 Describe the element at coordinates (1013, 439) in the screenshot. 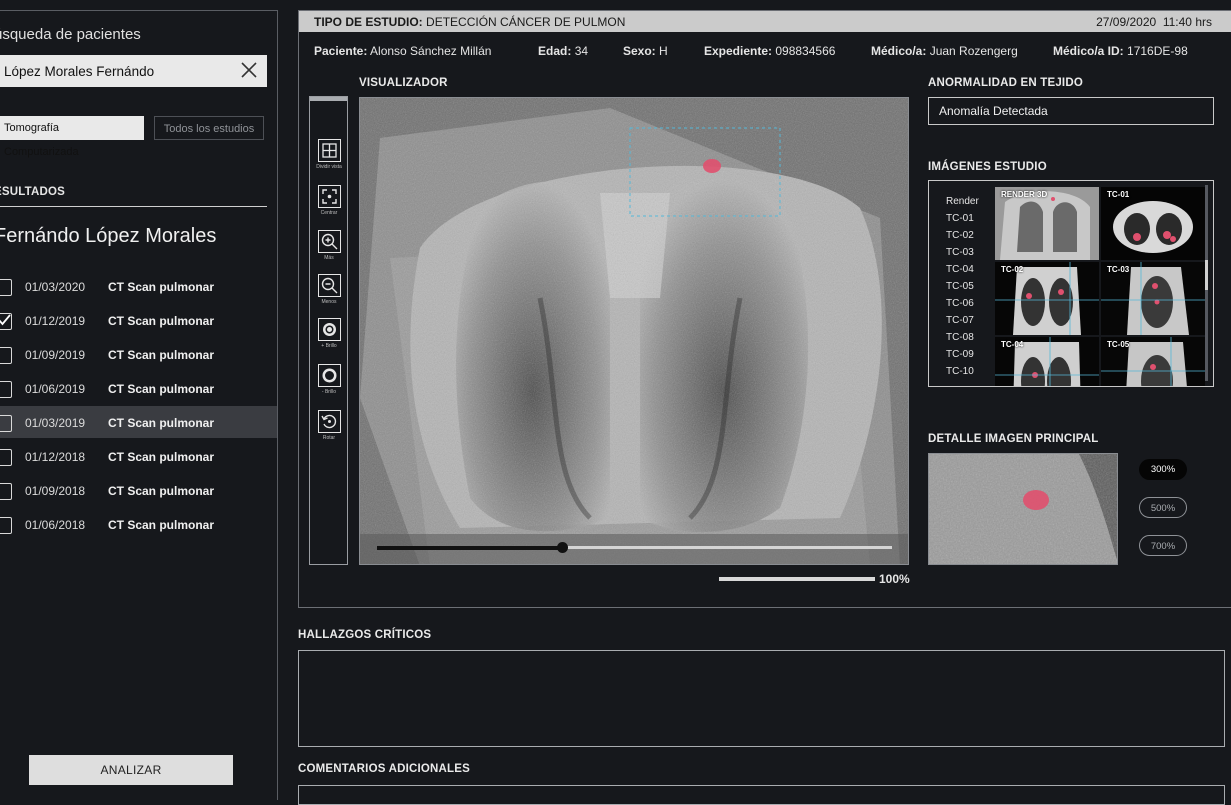

I see `detail-title: DETALLE IMAGEN PRINCIPAL` at that location.